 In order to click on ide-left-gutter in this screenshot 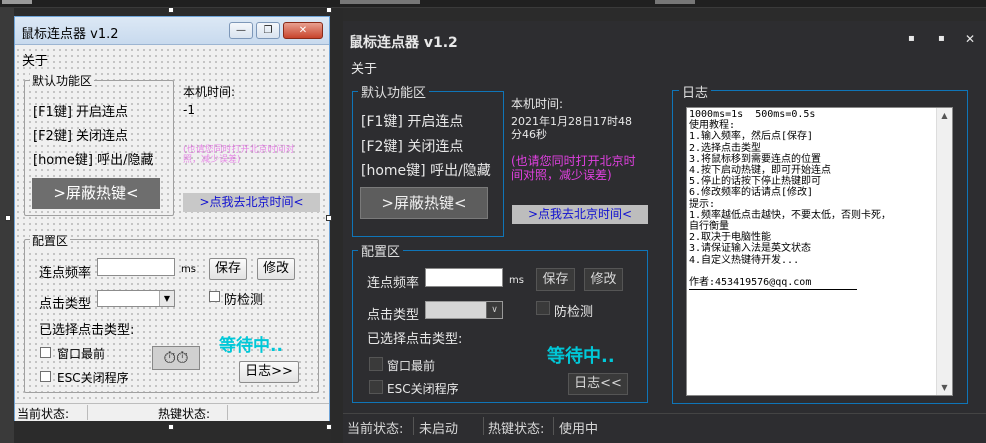, I will do `click(7, 225)`.